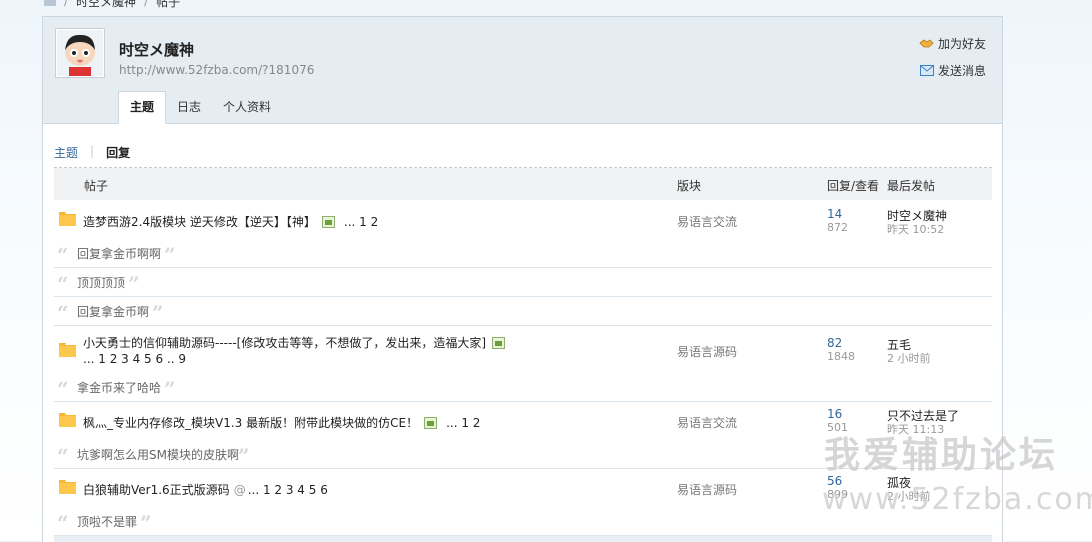  I want to click on attachment-clip-icon: @, so click(239, 490).